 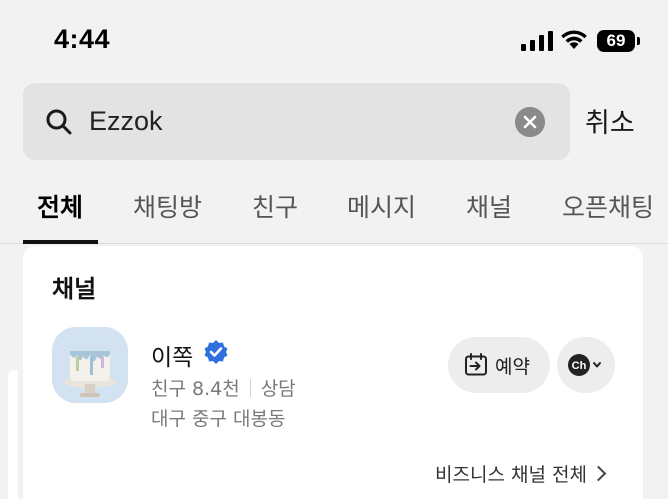 What do you see at coordinates (59, 122) in the screenshot?
I see `search-icon` at bounding box center [59, 122].